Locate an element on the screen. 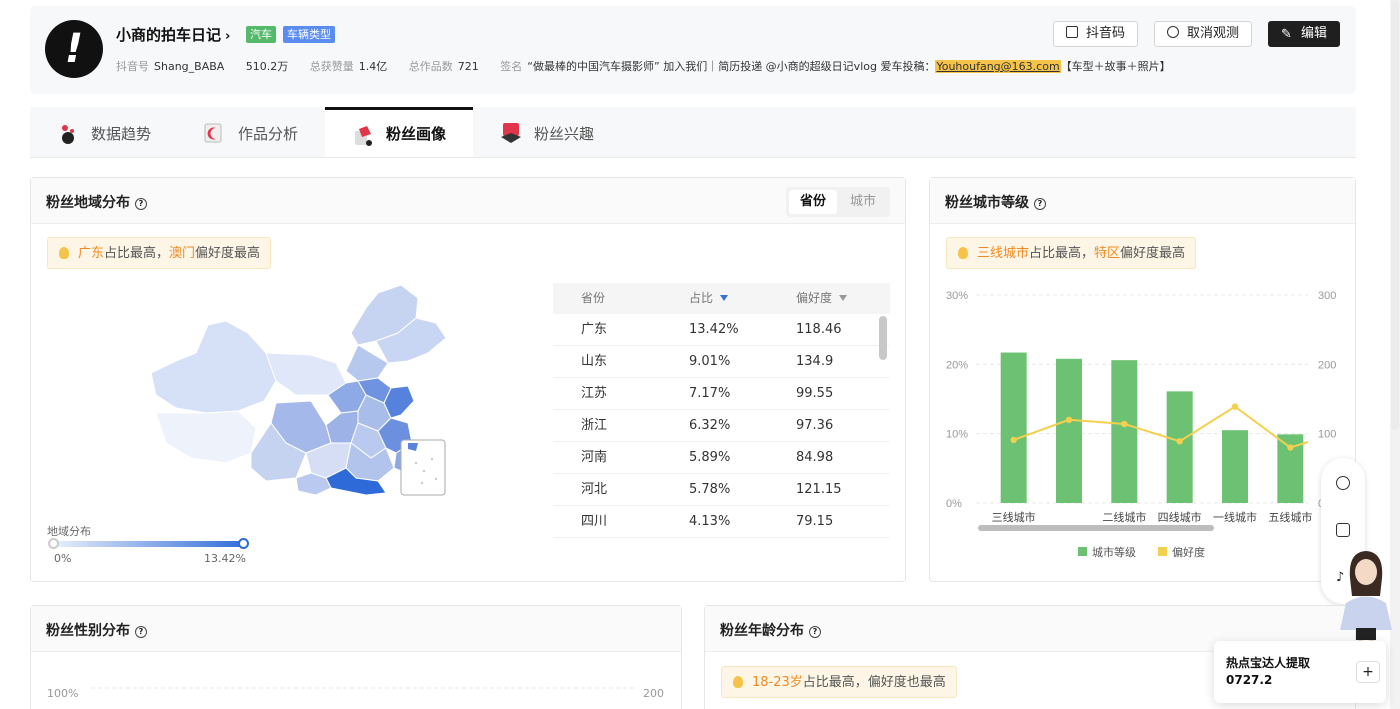 Image resolution: width=1400 pixels, height=709 pixels. x-tick-label: 二线城市 is located at coordinates (1124, 517).